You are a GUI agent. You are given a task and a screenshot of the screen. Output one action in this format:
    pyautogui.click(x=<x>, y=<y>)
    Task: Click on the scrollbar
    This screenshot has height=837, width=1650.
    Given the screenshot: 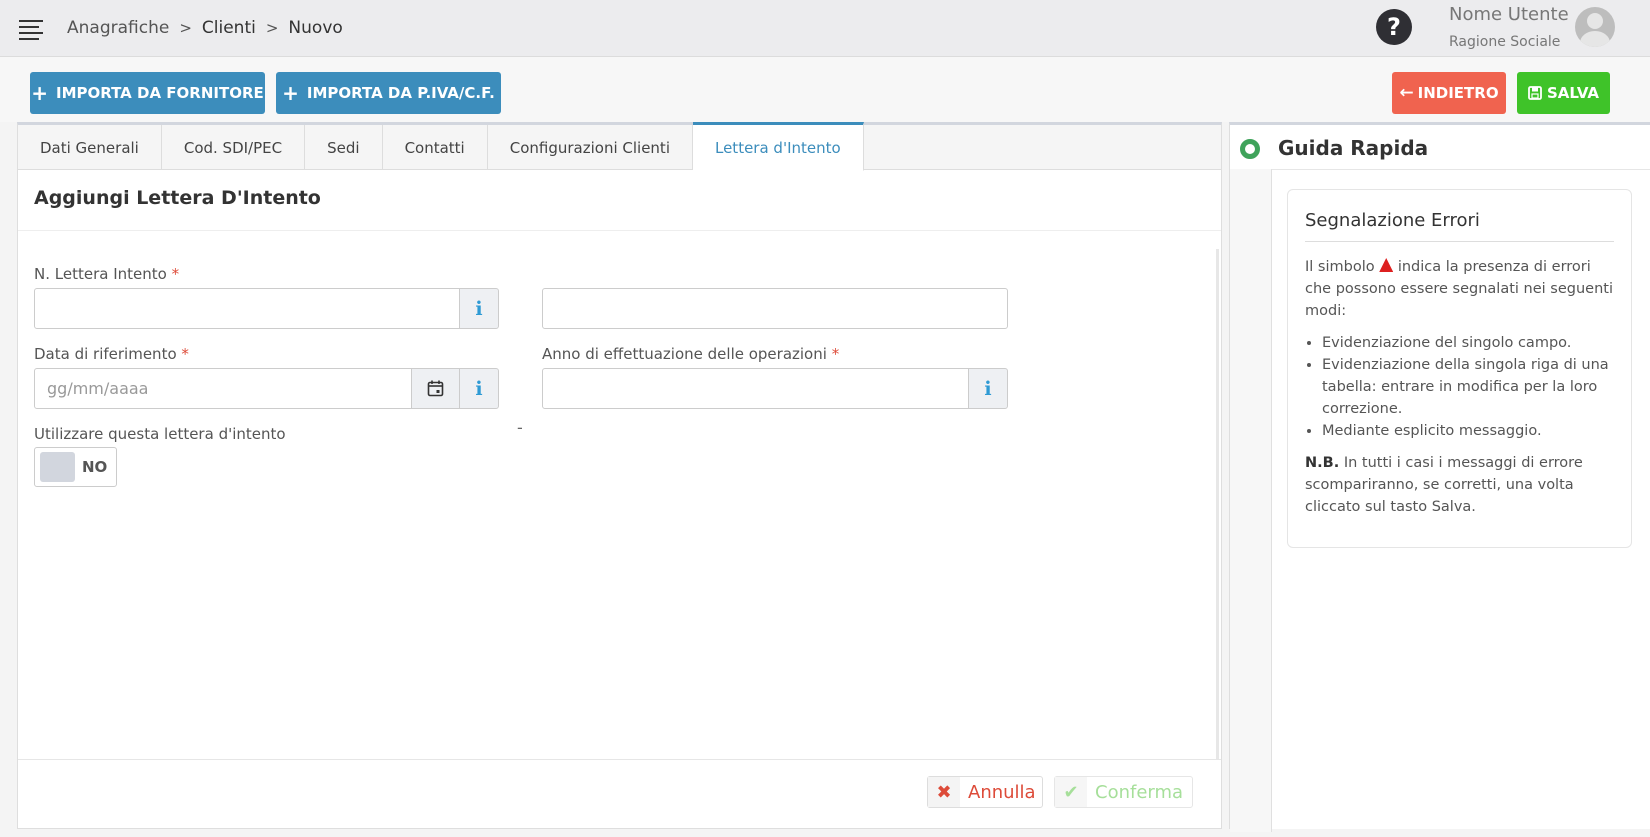 What is the action you would take?
    pyautogui.click(x=1217, y=504)
    